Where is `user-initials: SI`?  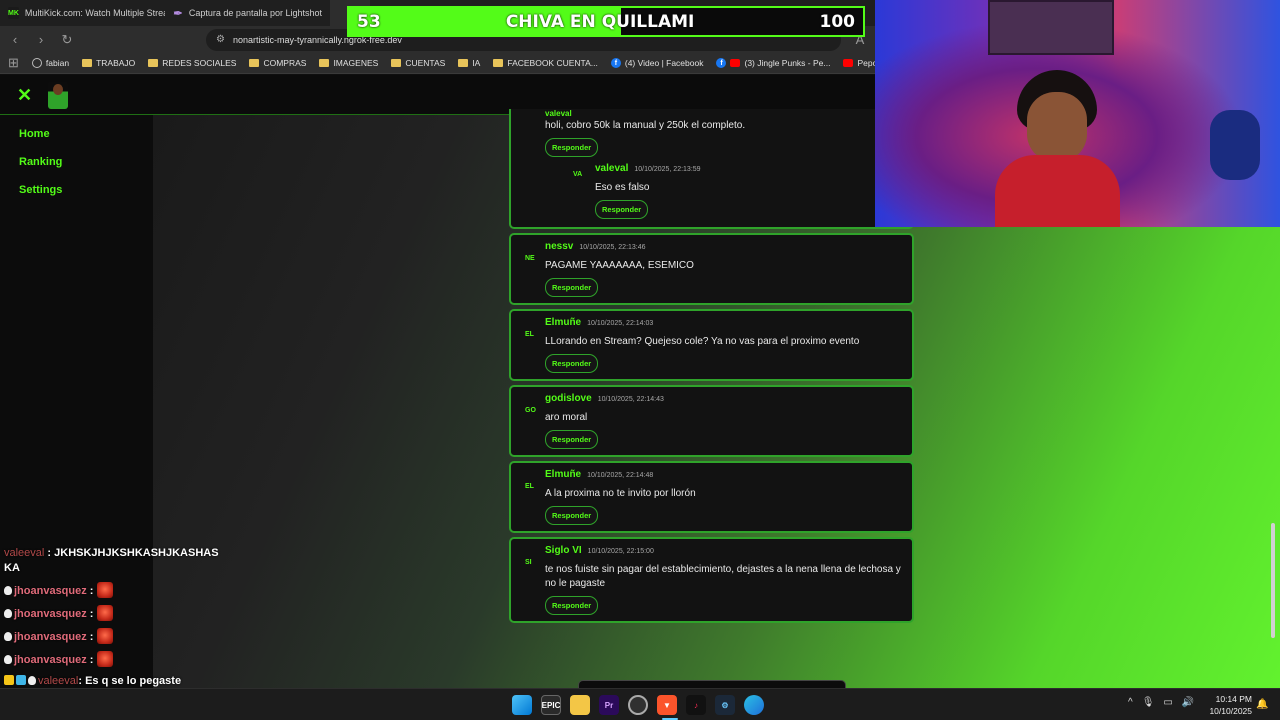 user-initials: SI is located at coordinates (528, 562).